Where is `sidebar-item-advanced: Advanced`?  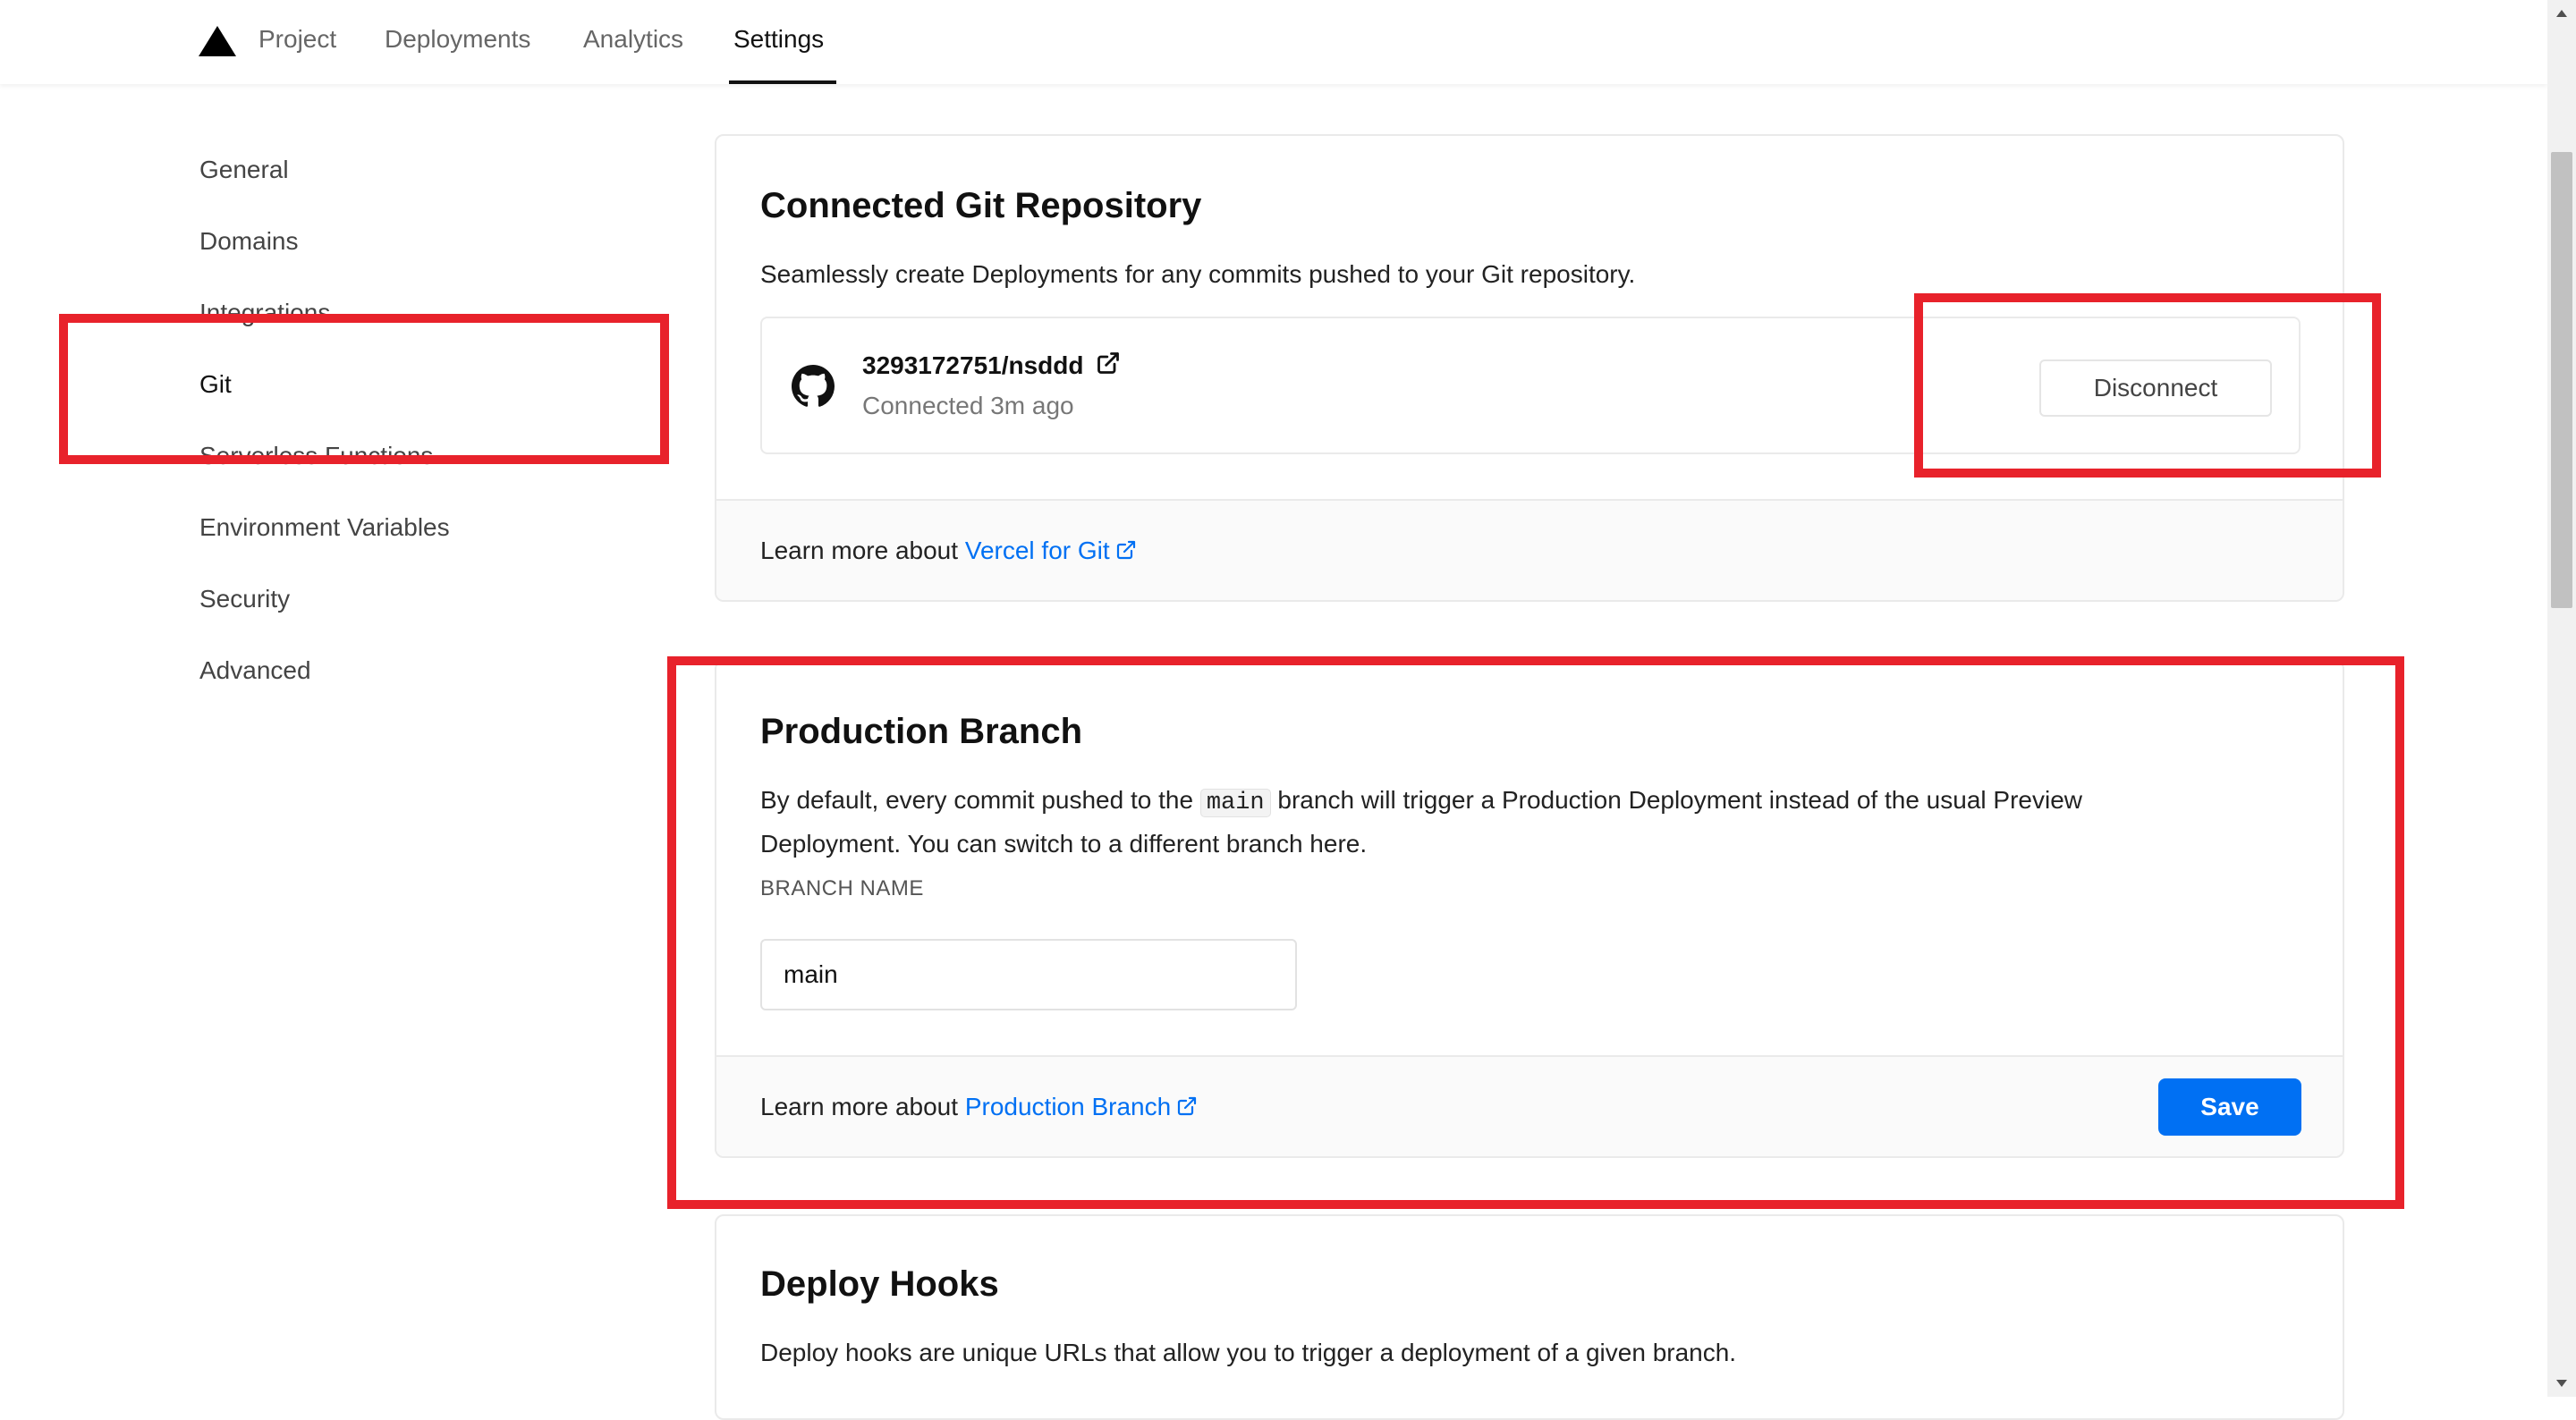 sidebar-item-advanced: Advanced is located at coordinates (255, 670).